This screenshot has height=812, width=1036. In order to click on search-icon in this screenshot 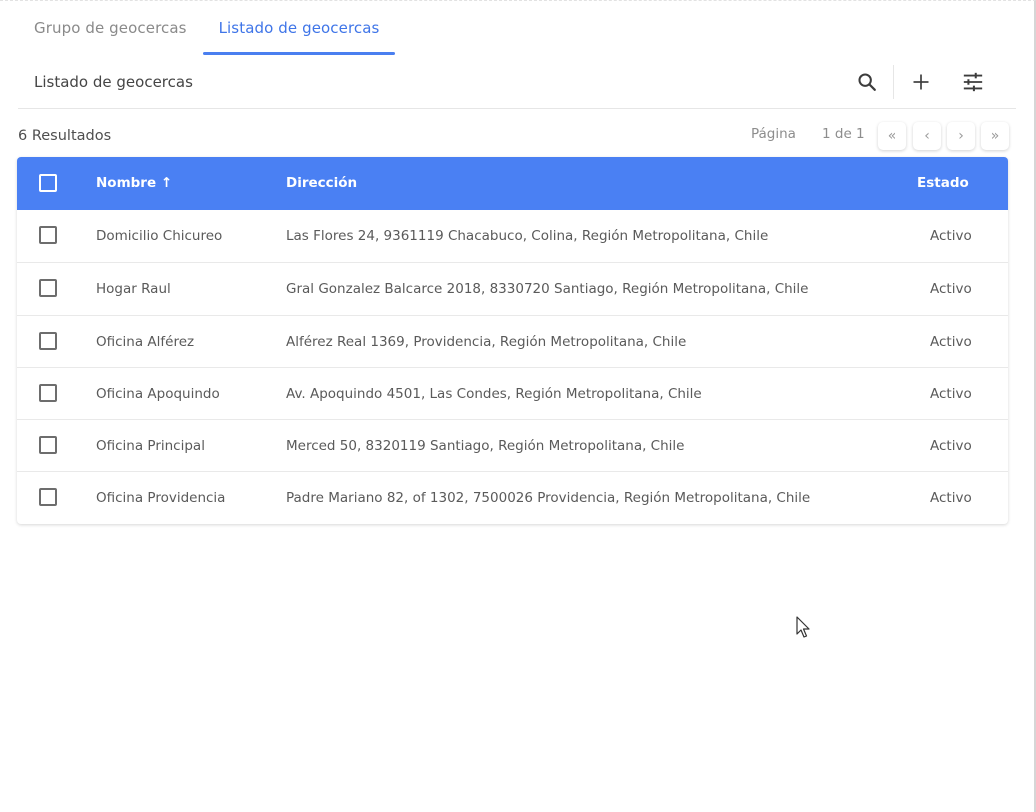, I will do `click(867, 82)`.